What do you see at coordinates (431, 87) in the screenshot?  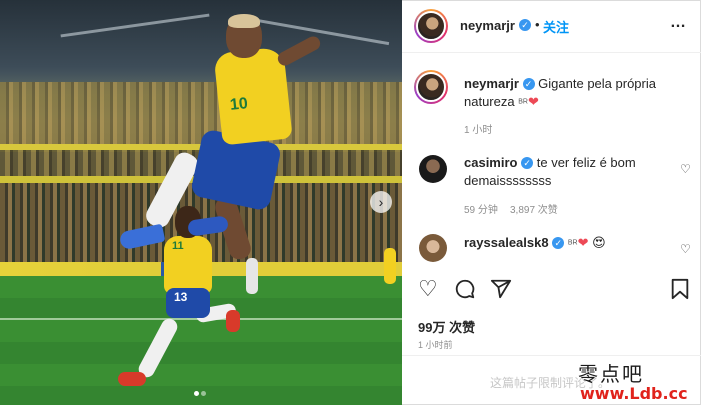 I see `caption-avatar` at bounding box center [431, 87].